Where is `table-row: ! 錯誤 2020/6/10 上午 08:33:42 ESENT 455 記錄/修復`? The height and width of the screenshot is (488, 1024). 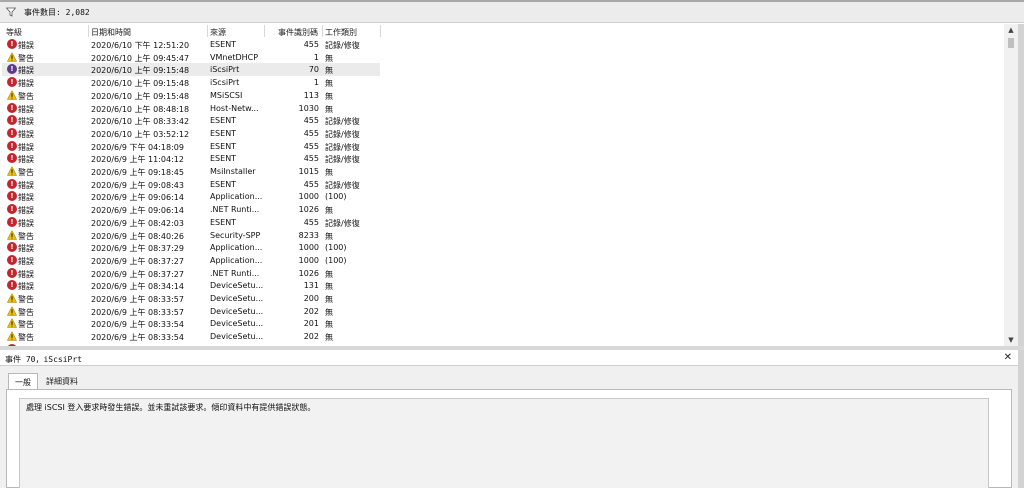
table-row: ! 錯誤 2020/6/10 上午 08:33:42 ESENT 455 記錄/修復 is located at coordinates (504, 120).